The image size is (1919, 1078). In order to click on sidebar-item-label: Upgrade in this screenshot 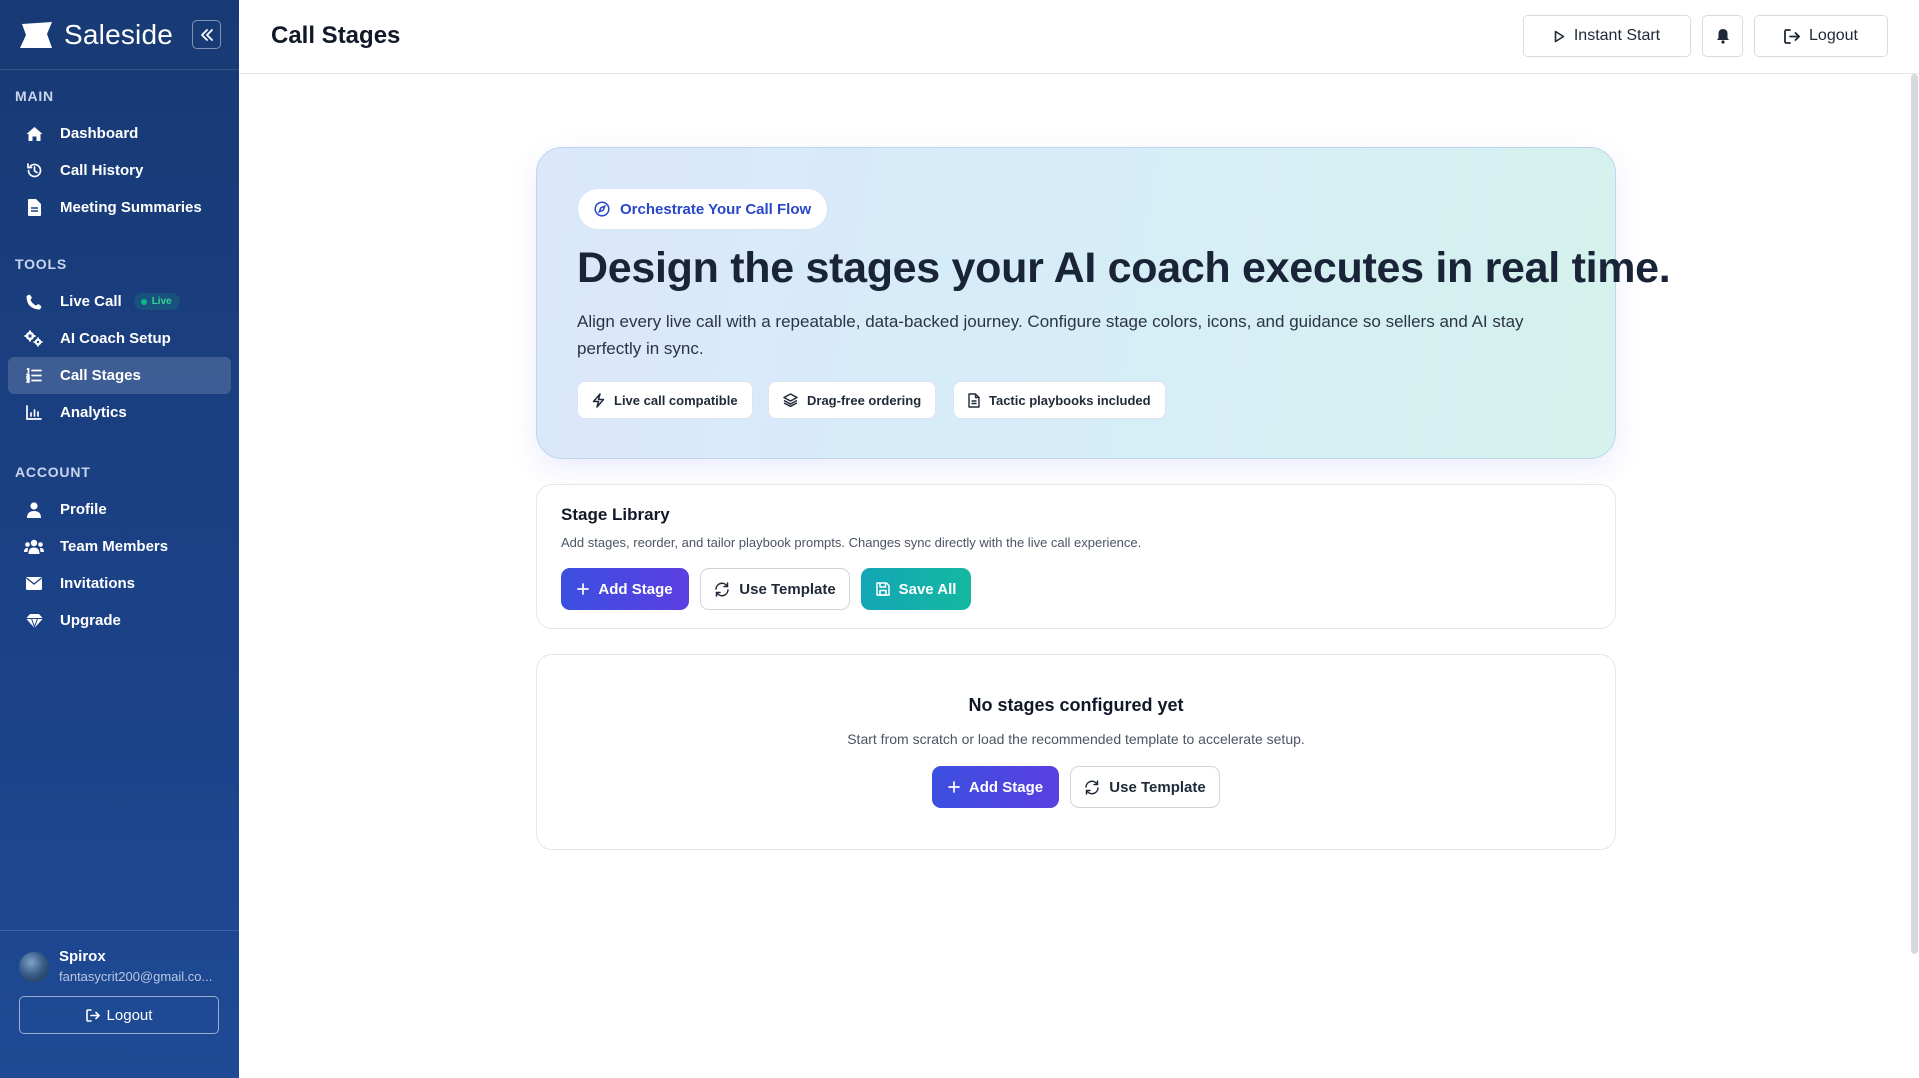, I will do `click(90, 620)`.